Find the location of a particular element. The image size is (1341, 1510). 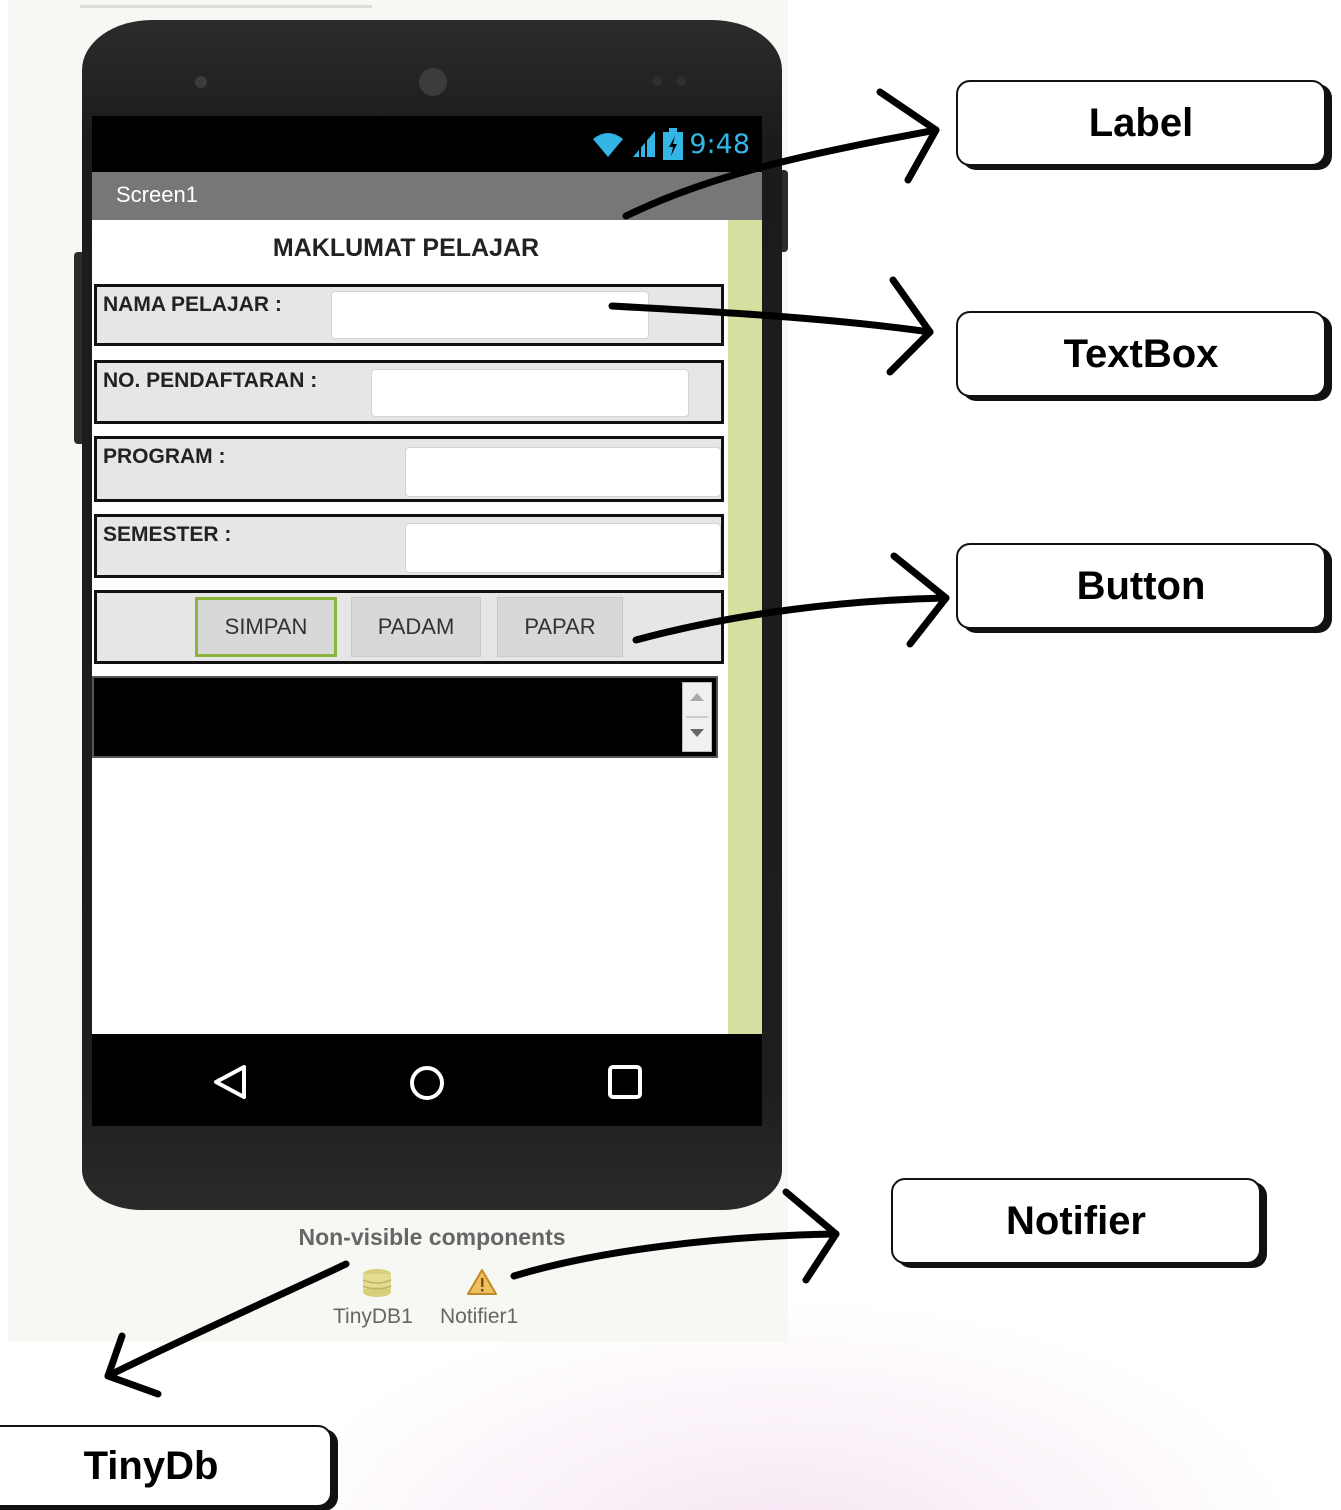

list-scrollbar is located at coordinates (697, 717).